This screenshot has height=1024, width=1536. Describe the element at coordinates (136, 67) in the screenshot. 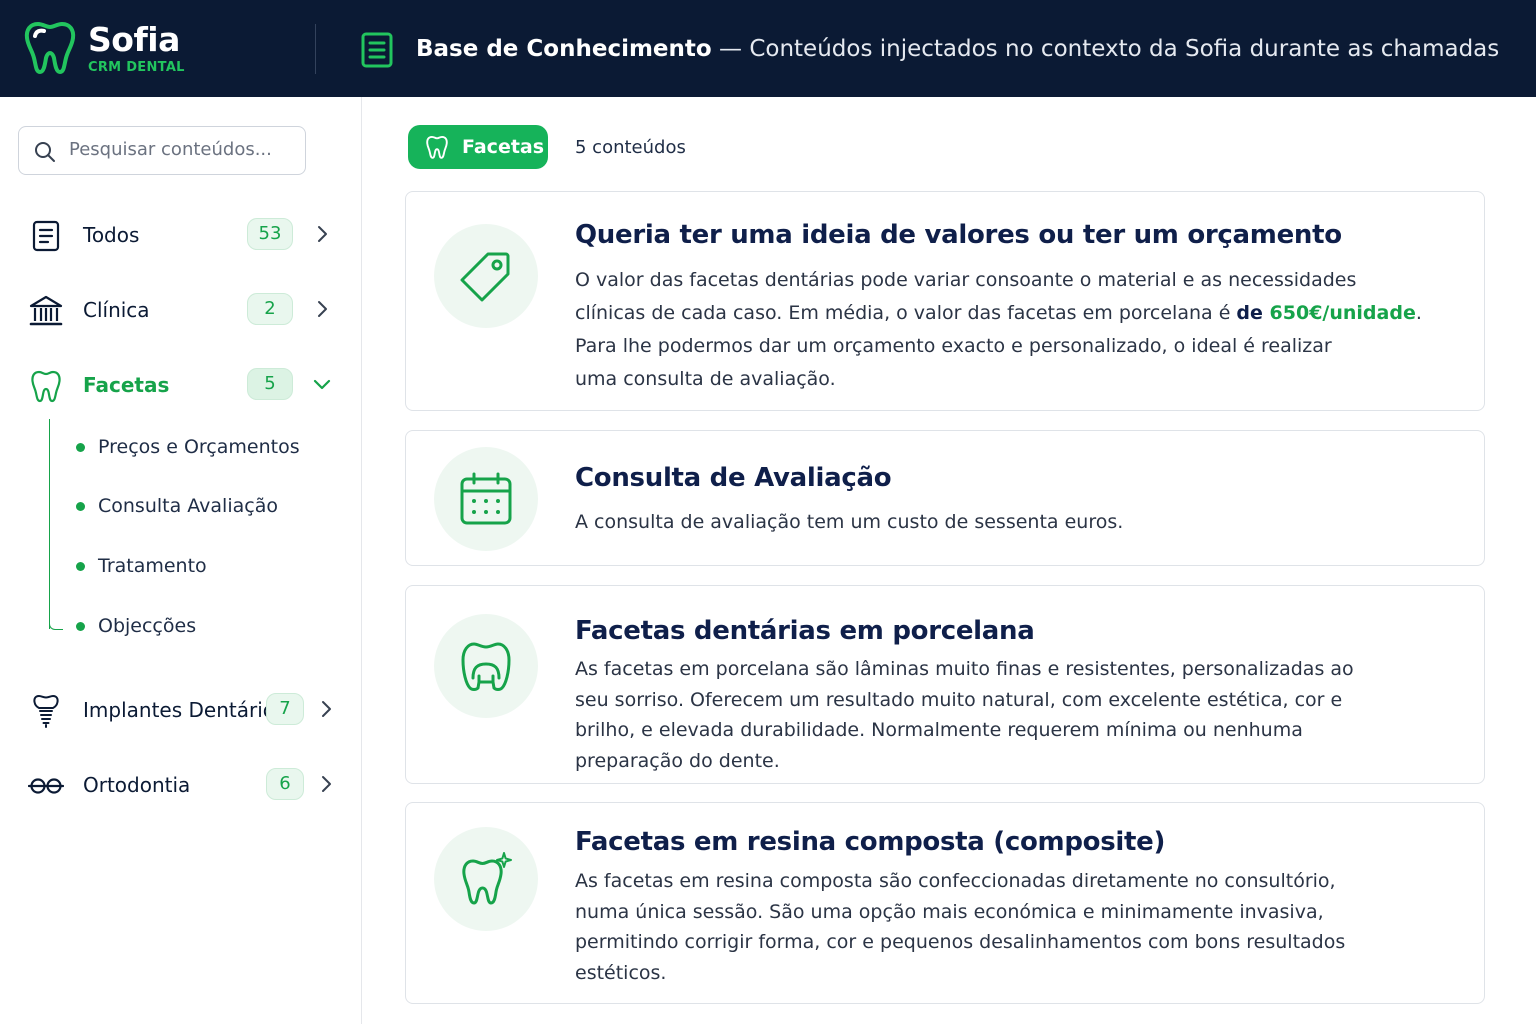

I see `app-subtitle: CRM DENTAL` at that location.